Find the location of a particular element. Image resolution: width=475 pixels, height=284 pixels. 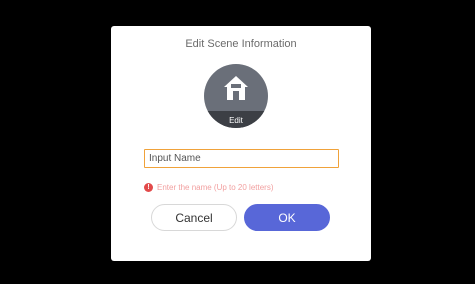

ok-button: OK is located at coordinates (287, 217).